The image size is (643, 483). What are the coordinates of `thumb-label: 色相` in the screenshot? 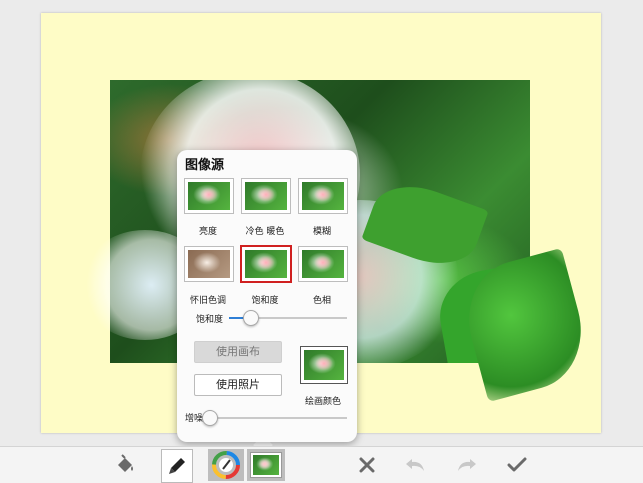 It's located at (321, 301).